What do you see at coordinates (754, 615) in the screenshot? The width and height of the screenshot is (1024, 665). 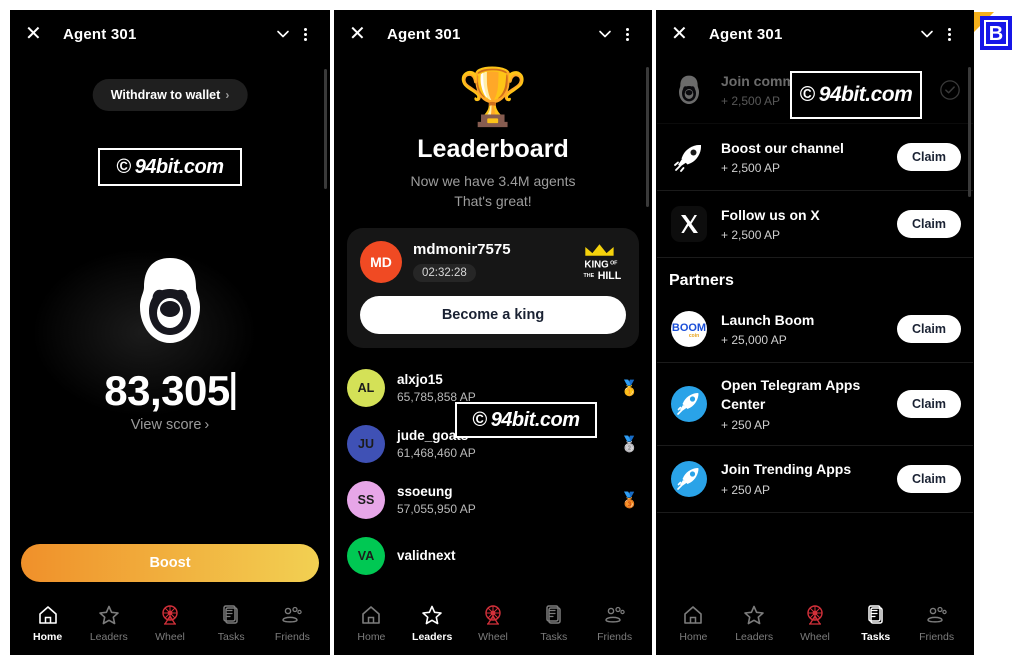 I see `star-icon` at bounding box center [754, 615].